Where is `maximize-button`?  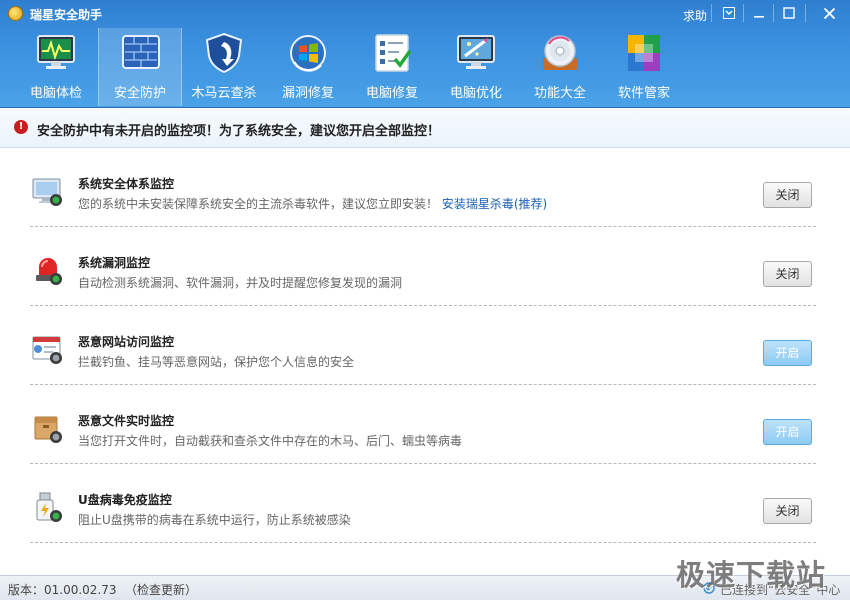 maximize-button is located at coordinates (789, 13).